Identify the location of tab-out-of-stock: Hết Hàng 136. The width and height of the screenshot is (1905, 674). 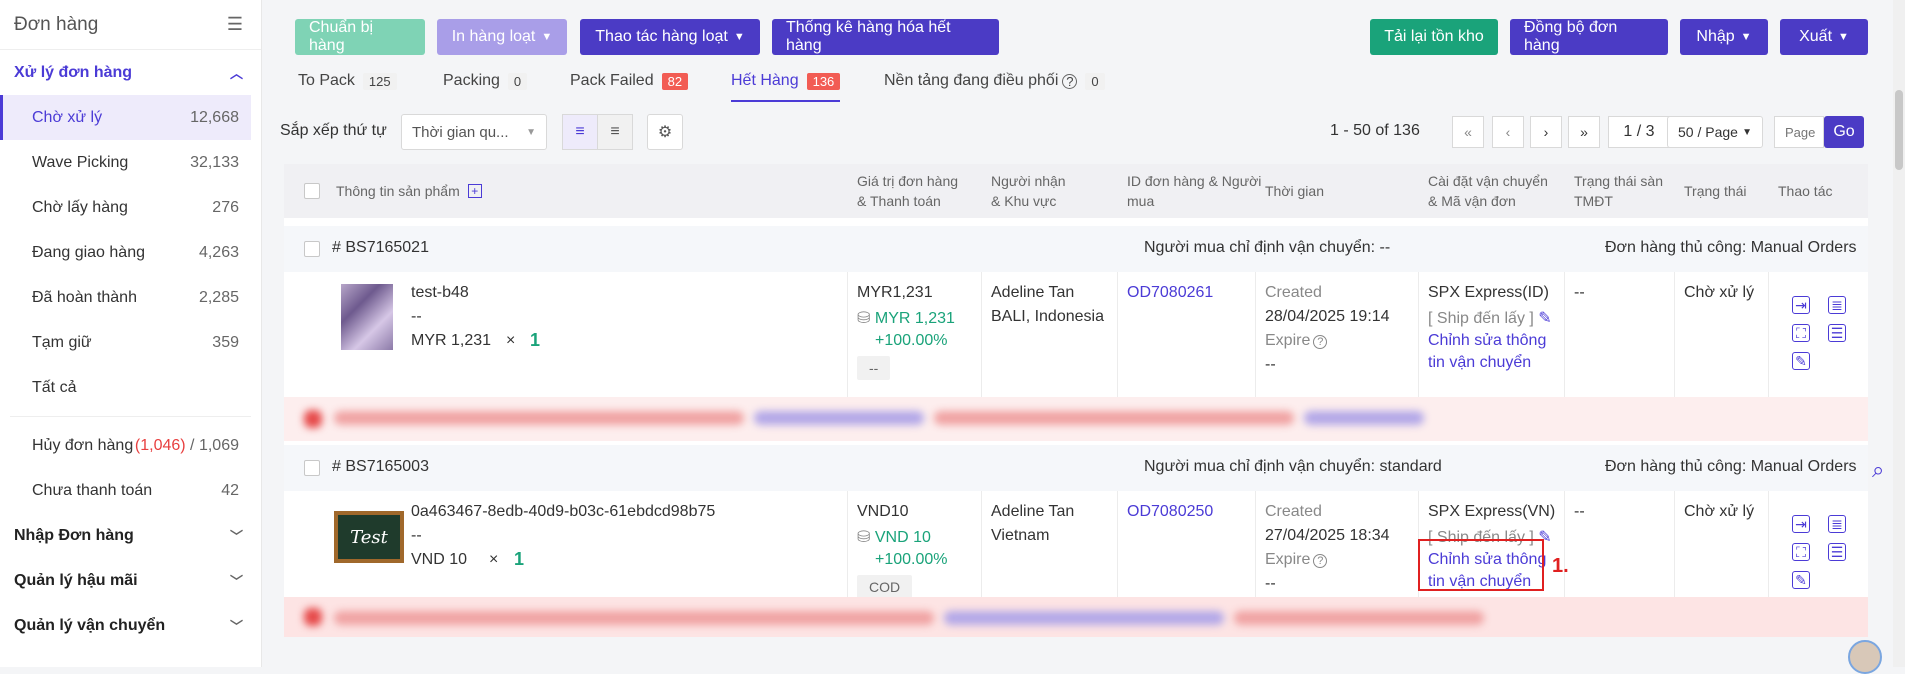
(786, 84).